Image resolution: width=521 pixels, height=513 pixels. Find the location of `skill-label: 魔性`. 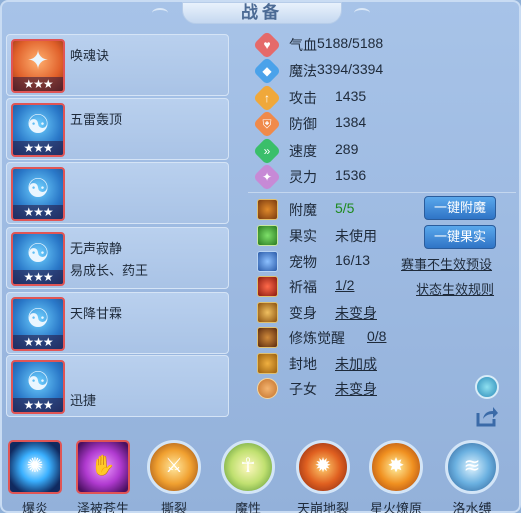

skill-label: 魔性 is located at coordinates (247, 507).